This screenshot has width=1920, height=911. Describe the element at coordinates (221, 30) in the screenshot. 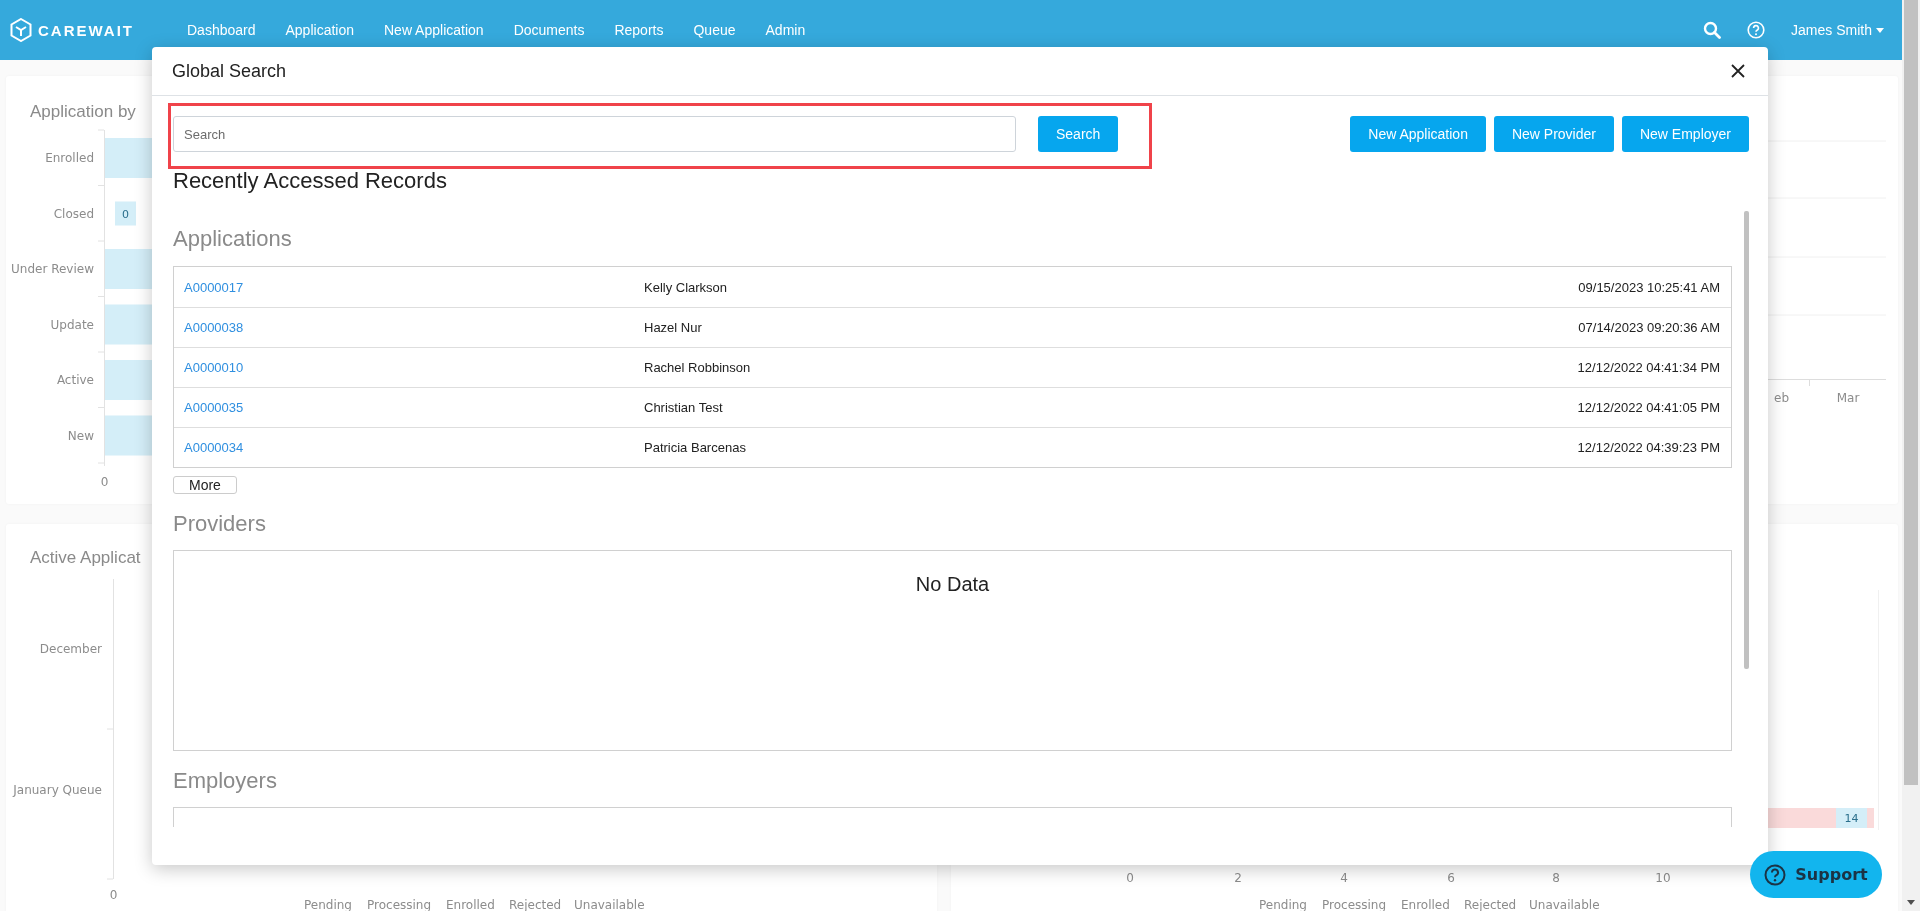

I see `nav-link: Dashboard` at that location.